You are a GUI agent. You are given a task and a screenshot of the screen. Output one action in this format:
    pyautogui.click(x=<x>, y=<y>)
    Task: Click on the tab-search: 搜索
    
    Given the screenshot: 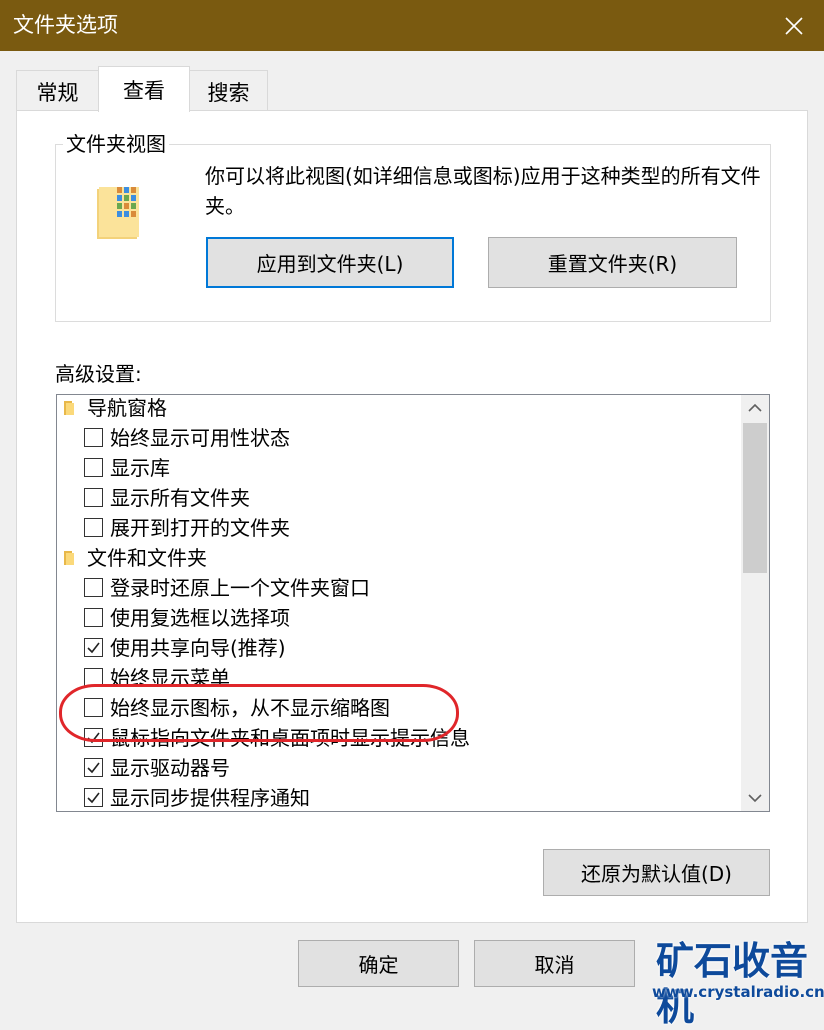 What is the action you would take?
    pyautogui.click(x=228, y=91)
    